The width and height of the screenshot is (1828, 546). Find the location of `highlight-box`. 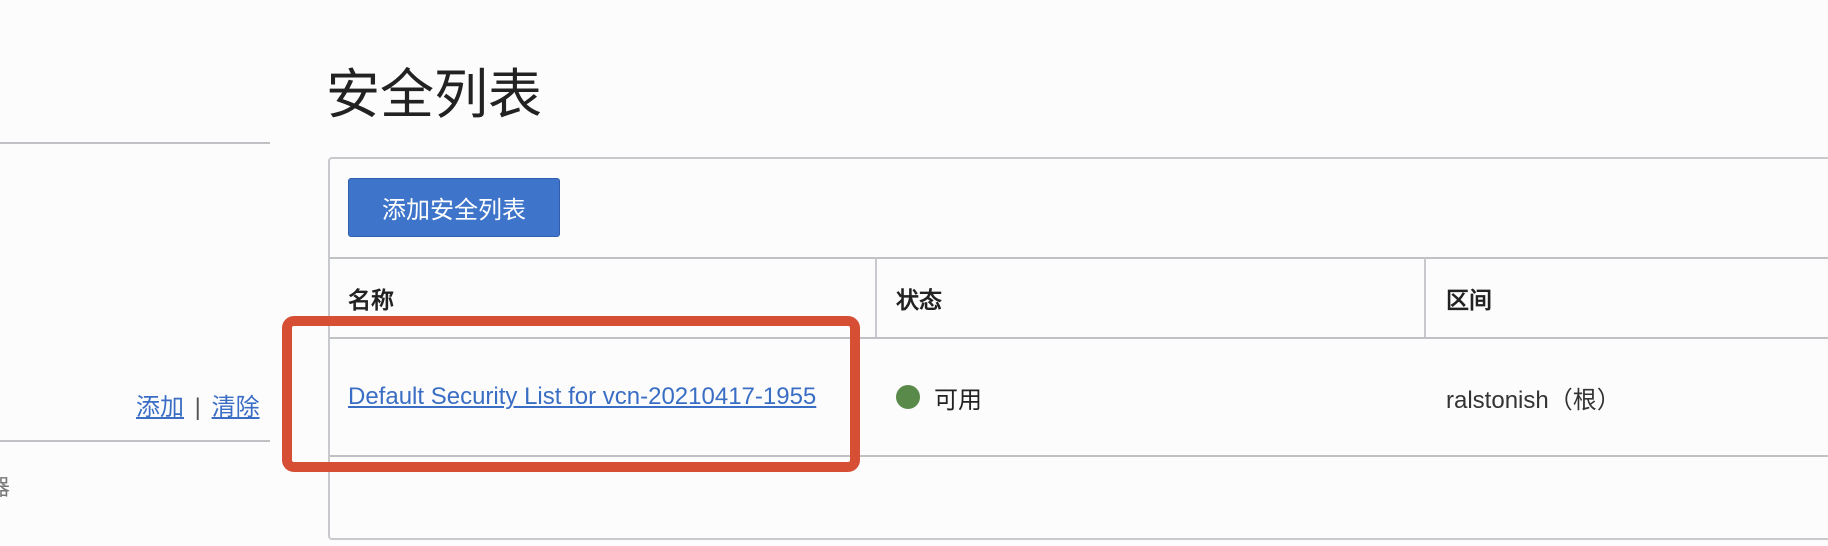

highlight-box is located at coordinates (571, 394).